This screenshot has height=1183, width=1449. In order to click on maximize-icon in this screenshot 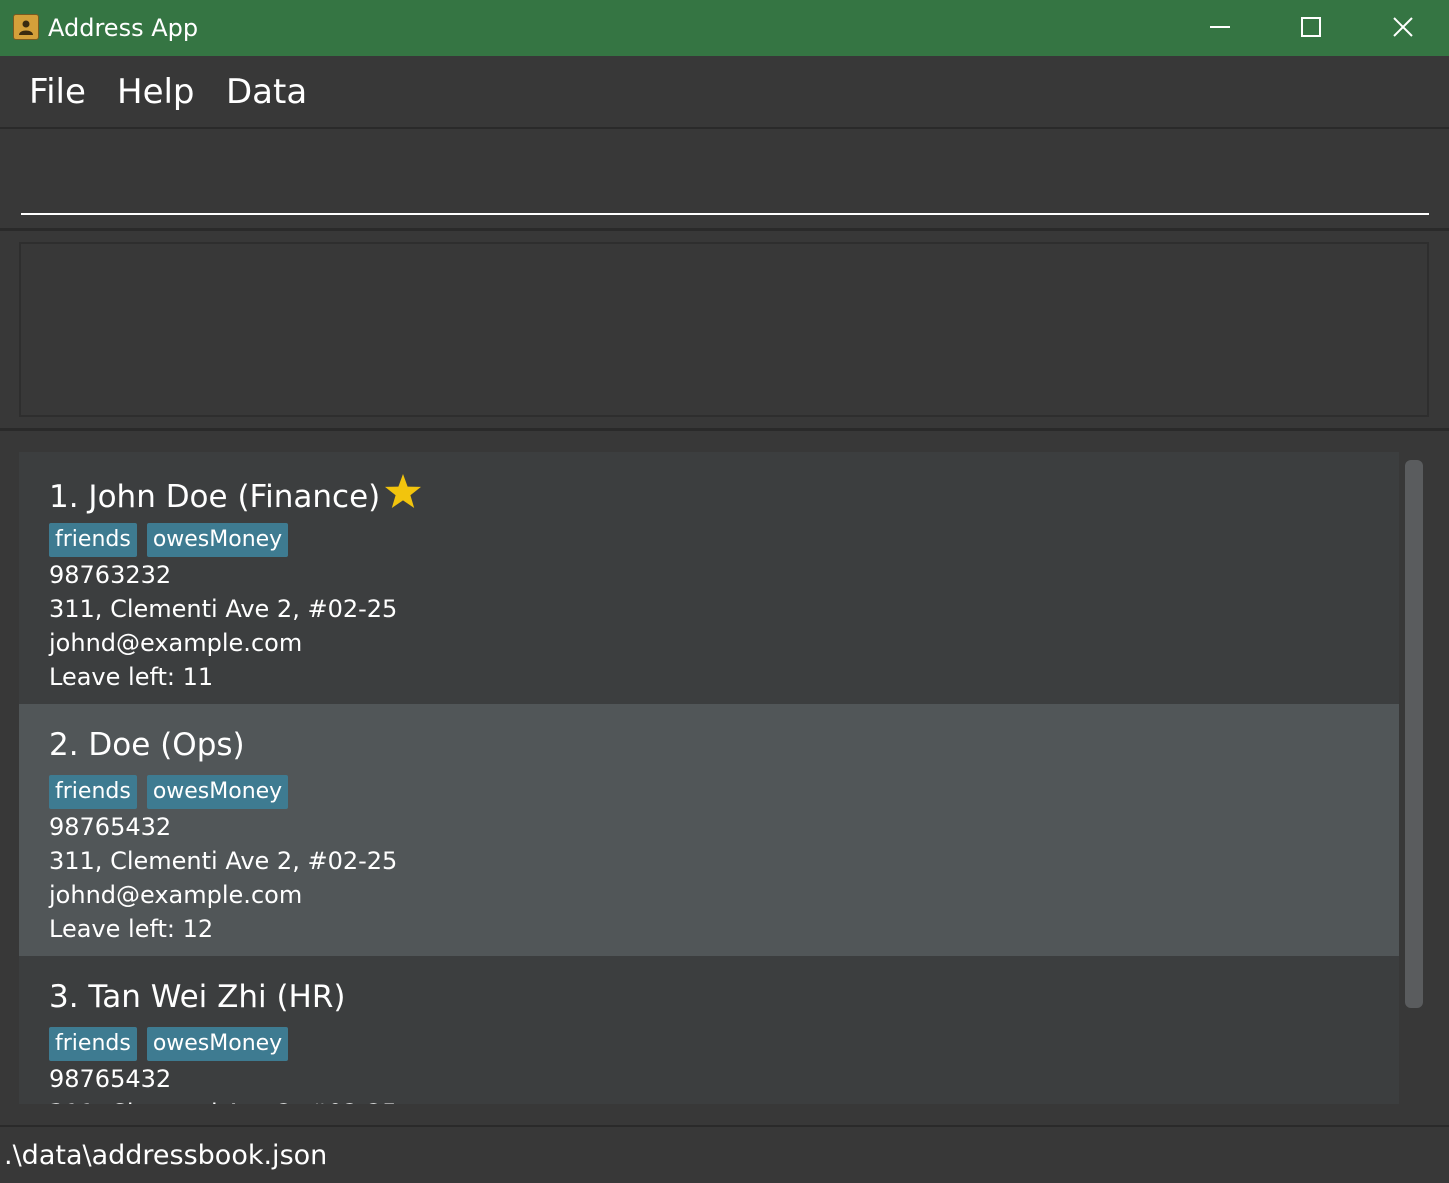, I will do `click(1311, 27)`.